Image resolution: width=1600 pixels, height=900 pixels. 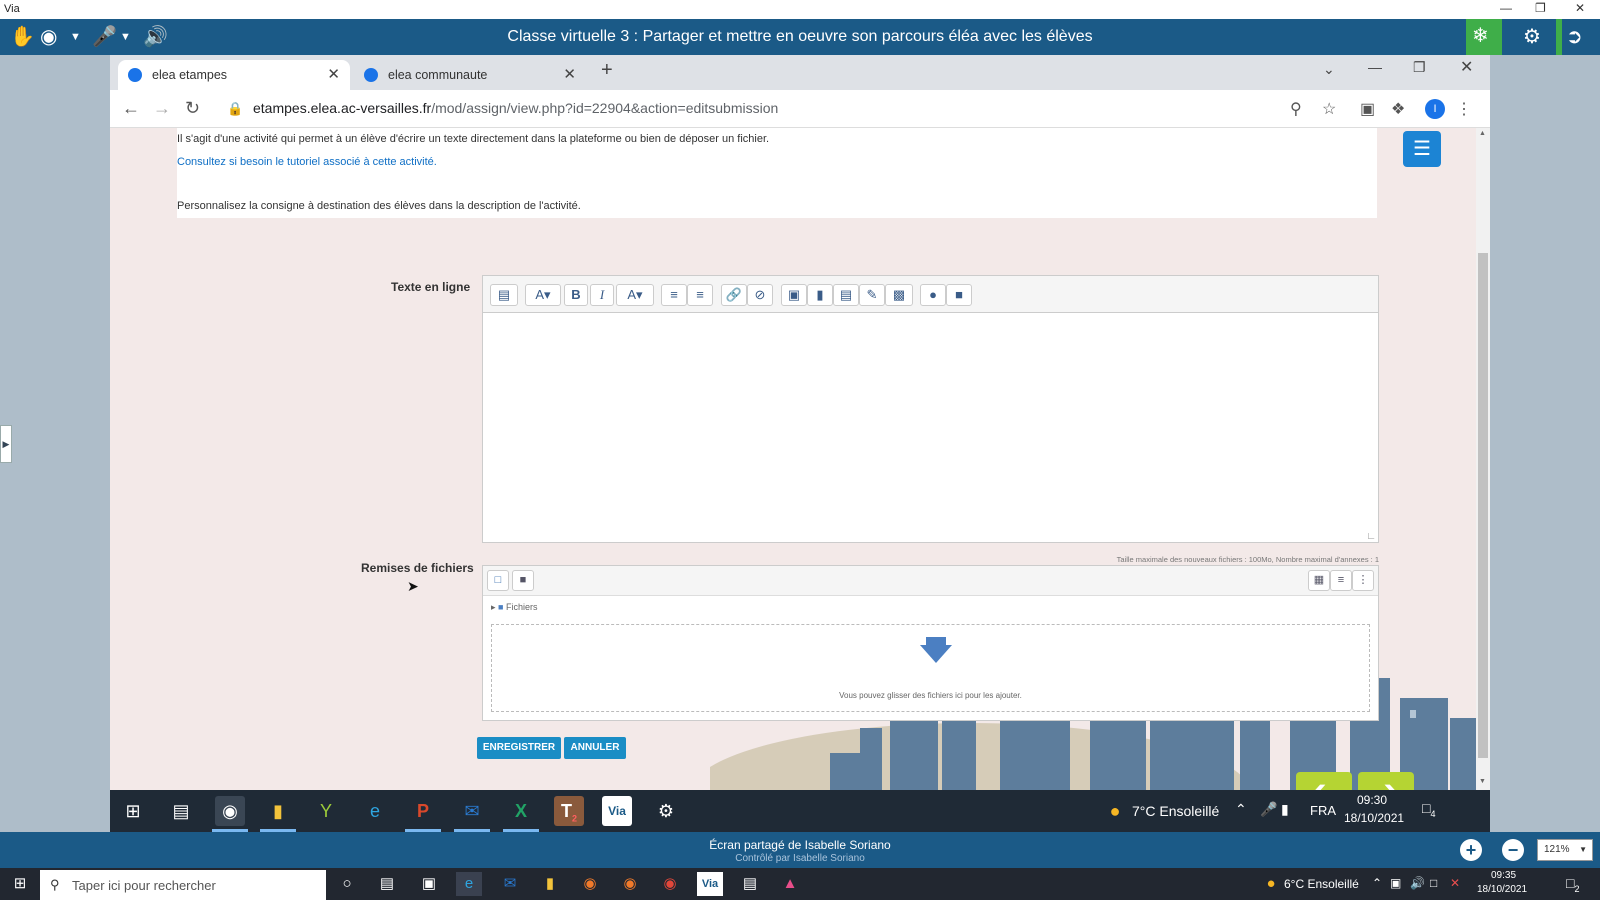 What do you see at coordinates (1572, 884) in the screenshot?
I see `notification-icon: □2` at bounding box center [1572, 884].